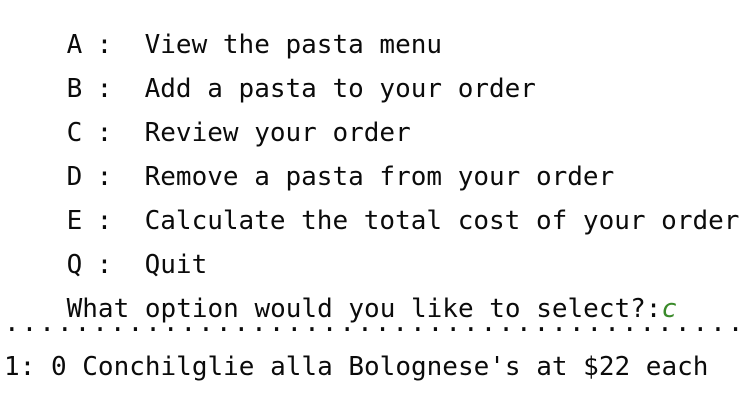 This screenshot has height=410, width=748. Describe the element at coordinates (207, 118) in the screenshot. I see `menu-item-c: C: Review your order` at that location.